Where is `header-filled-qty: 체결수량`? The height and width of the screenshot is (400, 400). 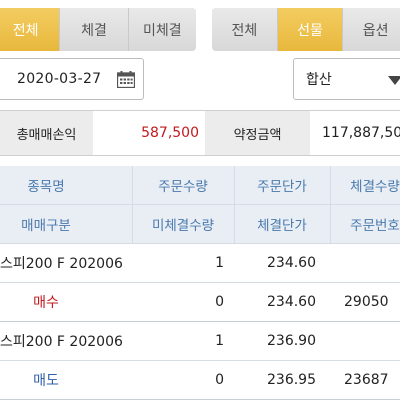 header-filled-qty: 체결수량 is located at coordinates (375, 187).